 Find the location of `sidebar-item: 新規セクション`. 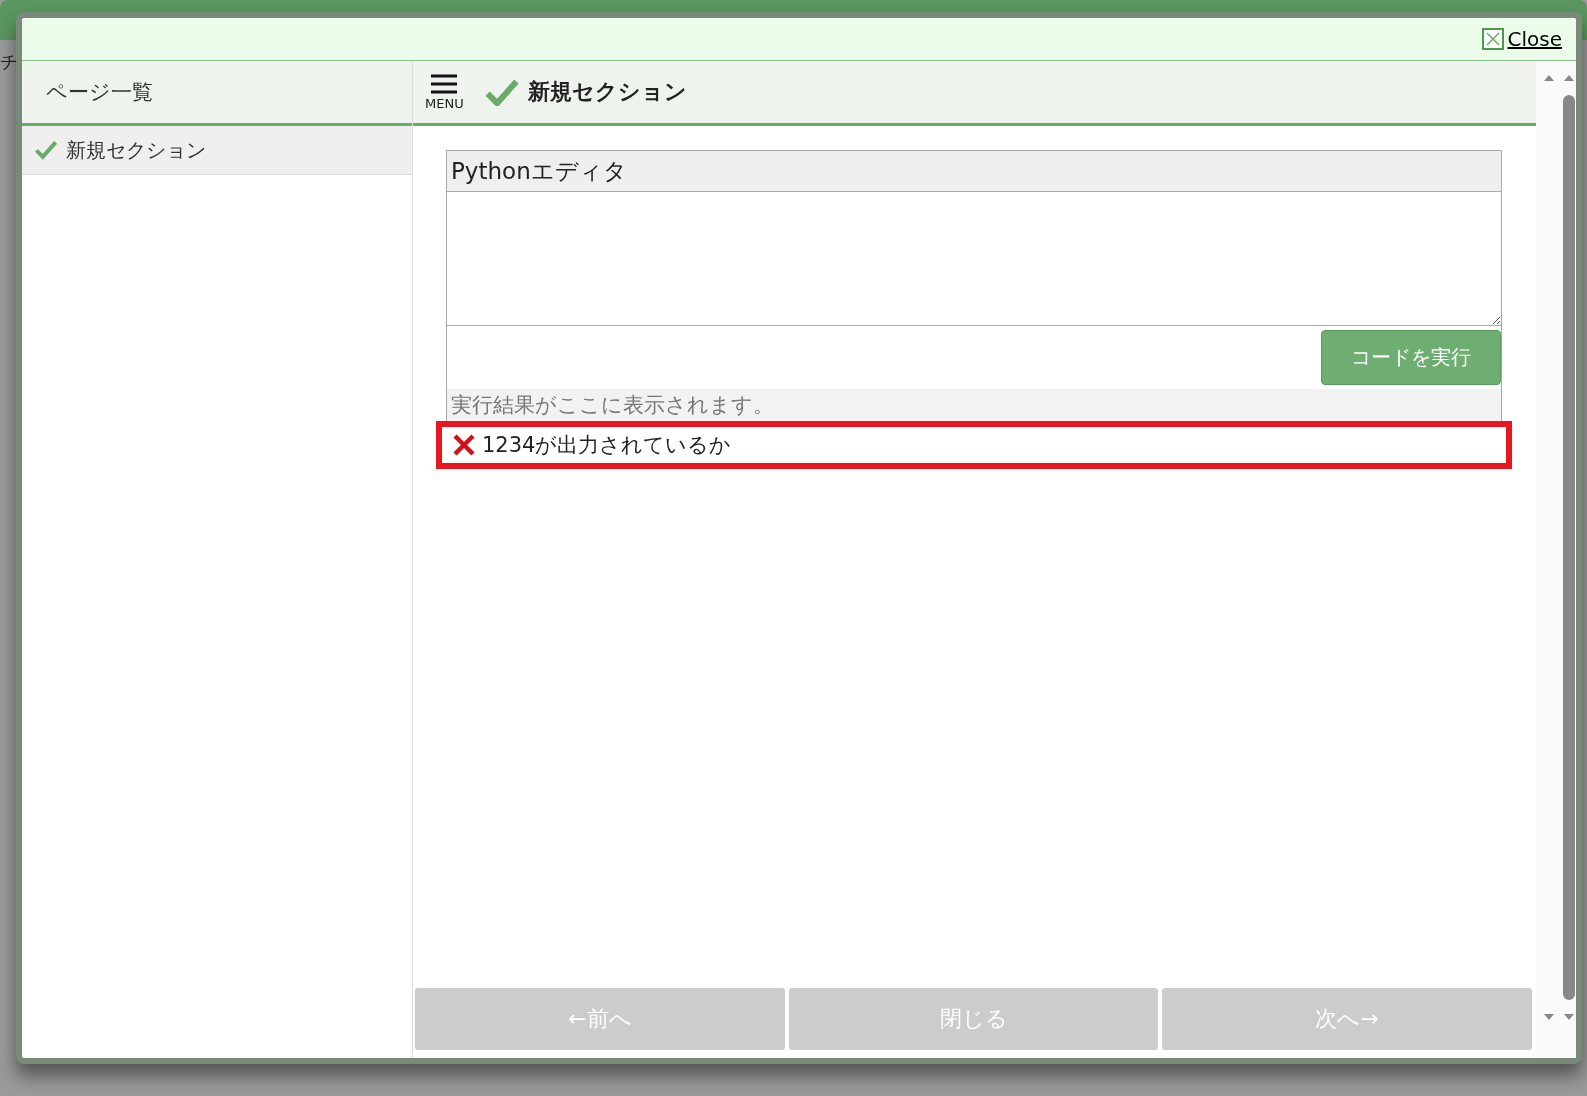

sidebar-item: 新規セクション is located at coordinates (217, 150).